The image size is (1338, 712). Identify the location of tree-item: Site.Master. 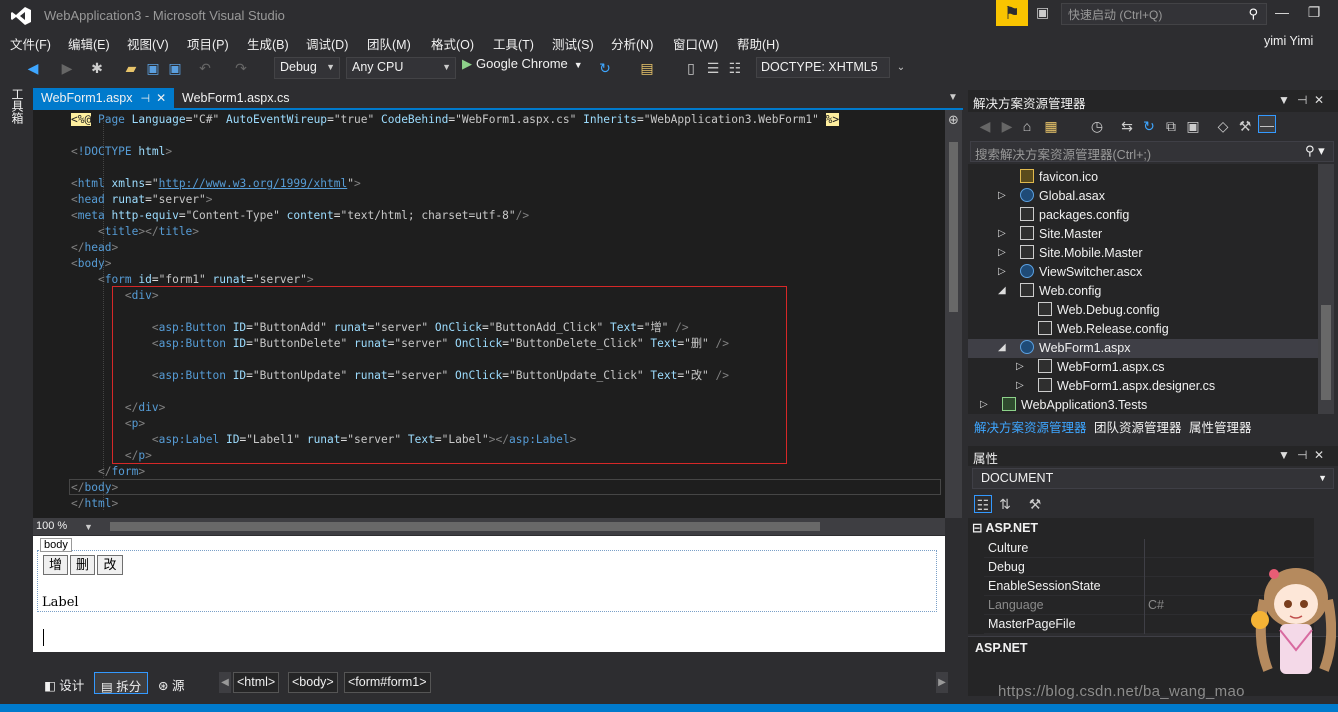
(1061, 234).